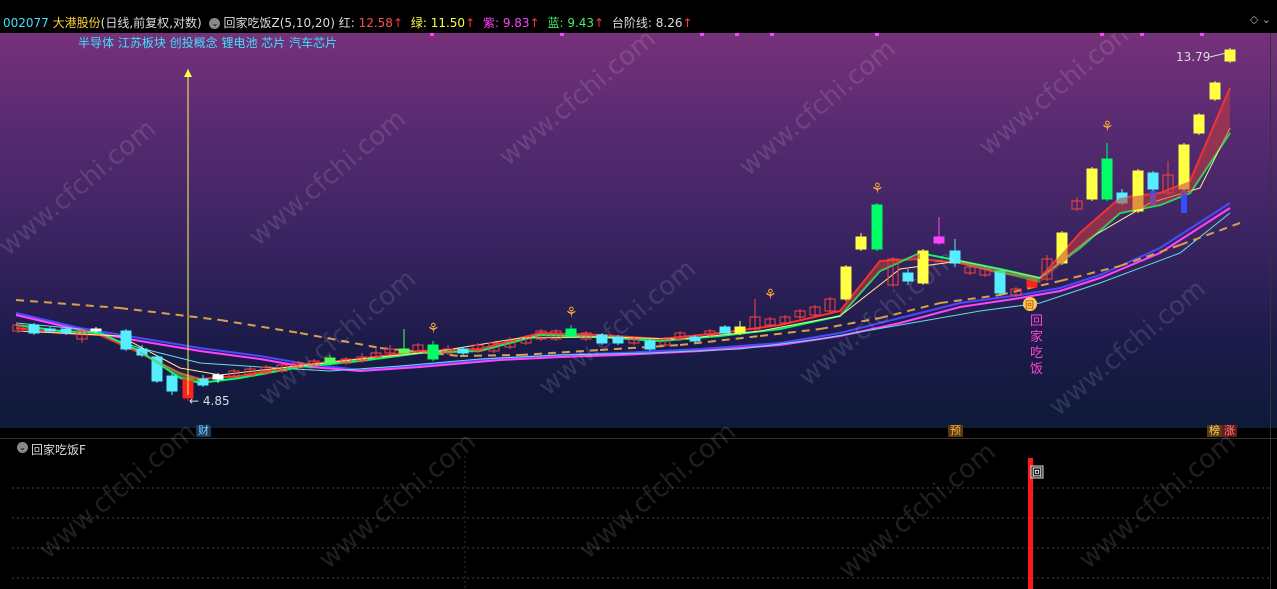  What do you see at coordinates (77, 23) in the screenshot?
I see `stock-name: 大港股份` at bounding box center [77, 23].